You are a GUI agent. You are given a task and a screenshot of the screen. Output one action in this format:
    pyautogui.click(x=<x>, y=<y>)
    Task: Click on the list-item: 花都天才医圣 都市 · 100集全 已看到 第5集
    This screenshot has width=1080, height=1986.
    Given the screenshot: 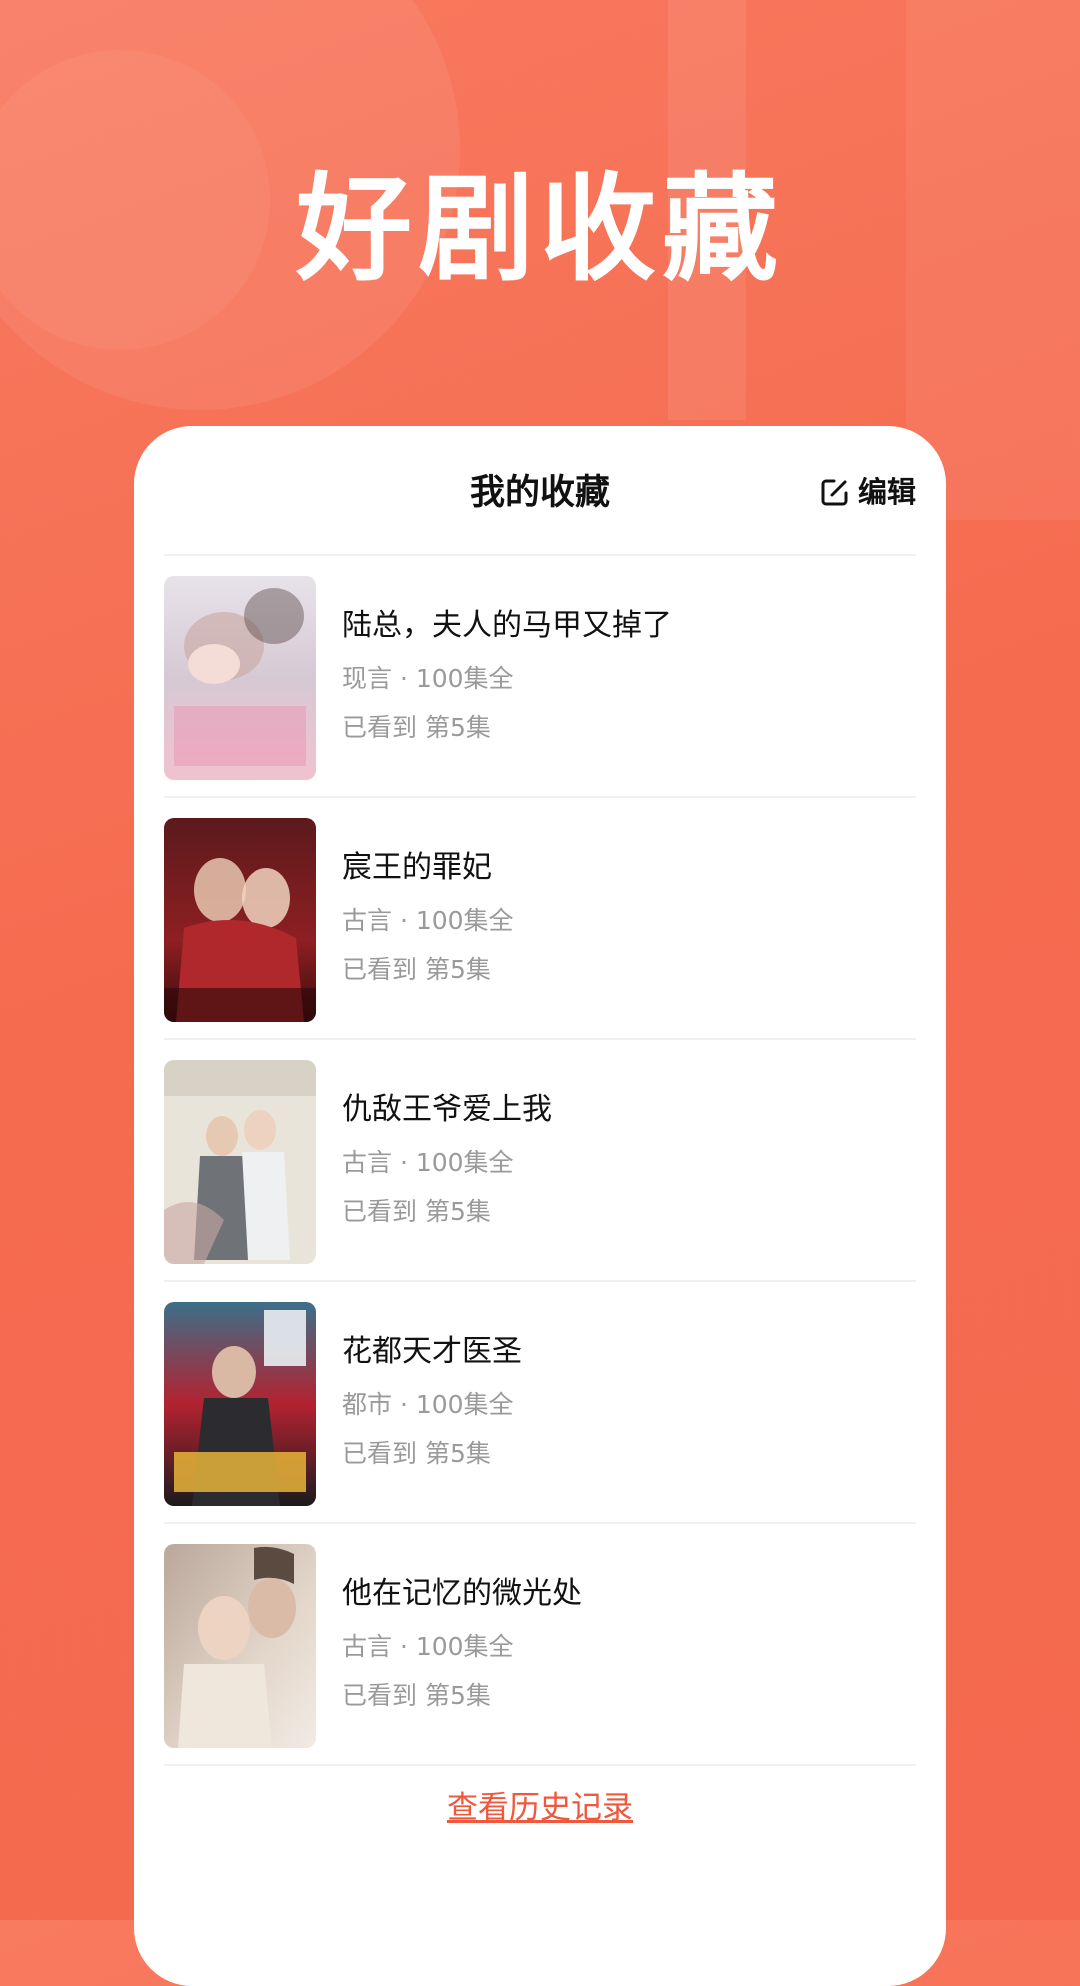 What is the action you would take?
    pyautogui.click(x=540, y=1403)
    